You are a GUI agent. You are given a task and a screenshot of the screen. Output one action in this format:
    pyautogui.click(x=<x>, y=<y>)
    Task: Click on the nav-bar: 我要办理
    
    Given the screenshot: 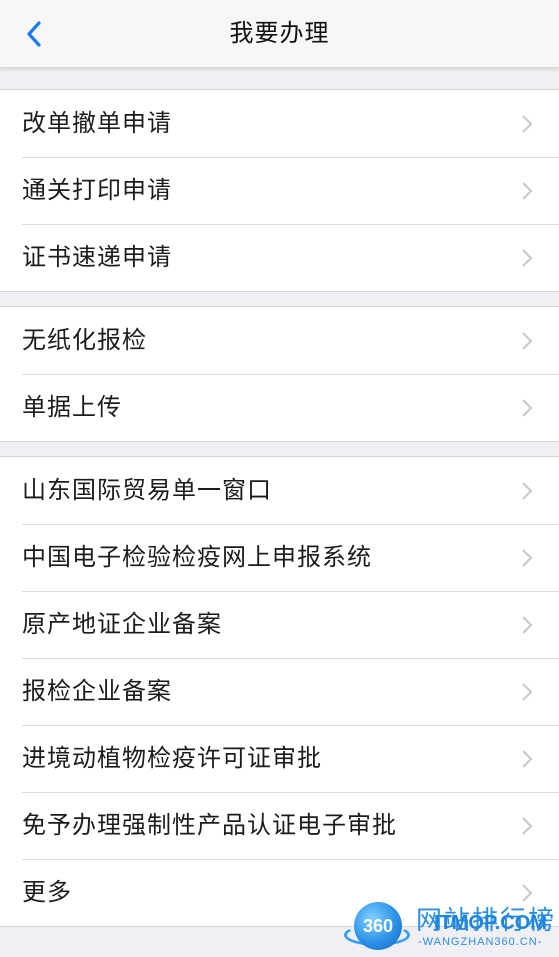 What is the action you would take?
    pyautogui.click(x=279, y=34)
    